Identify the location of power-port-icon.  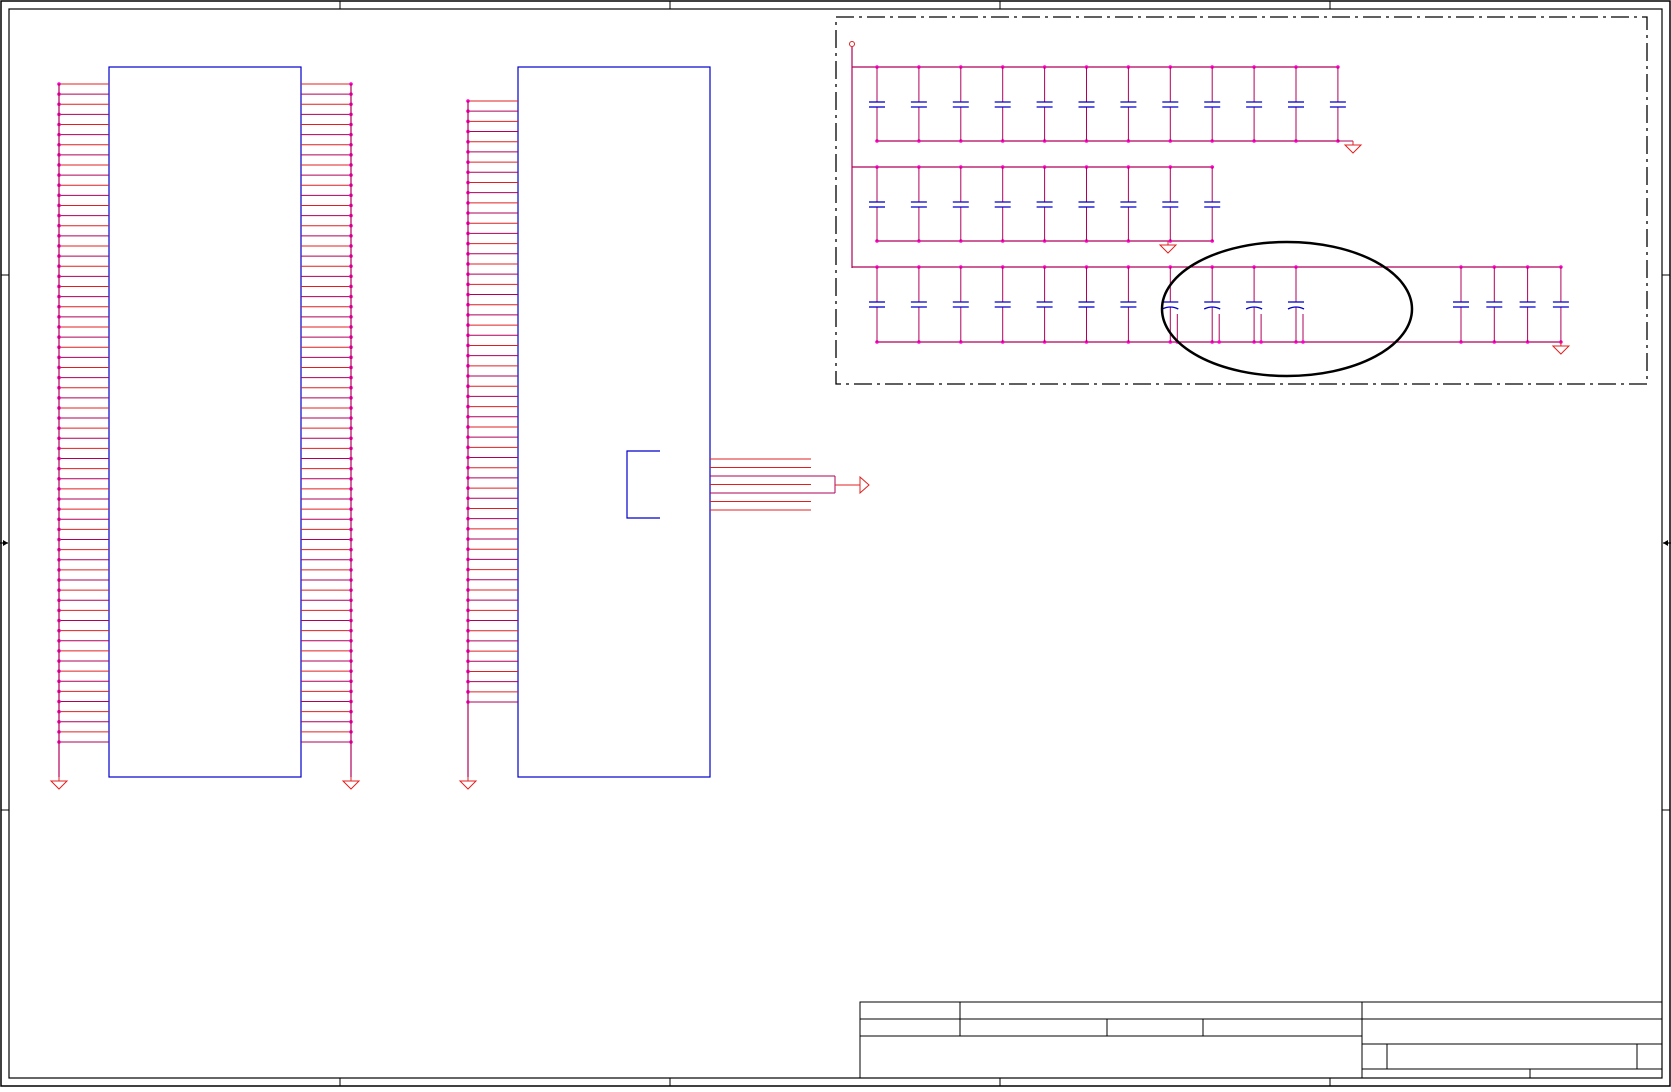
(852, 44).